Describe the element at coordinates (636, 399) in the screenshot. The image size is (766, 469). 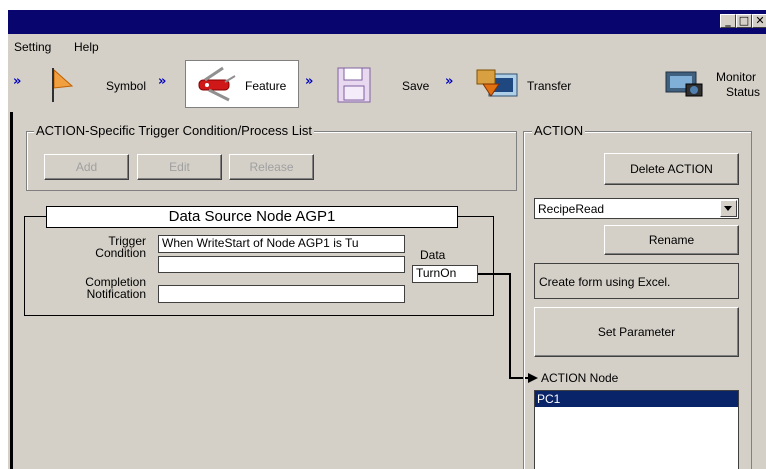
I see `list-item-selected: PC1` at that location.